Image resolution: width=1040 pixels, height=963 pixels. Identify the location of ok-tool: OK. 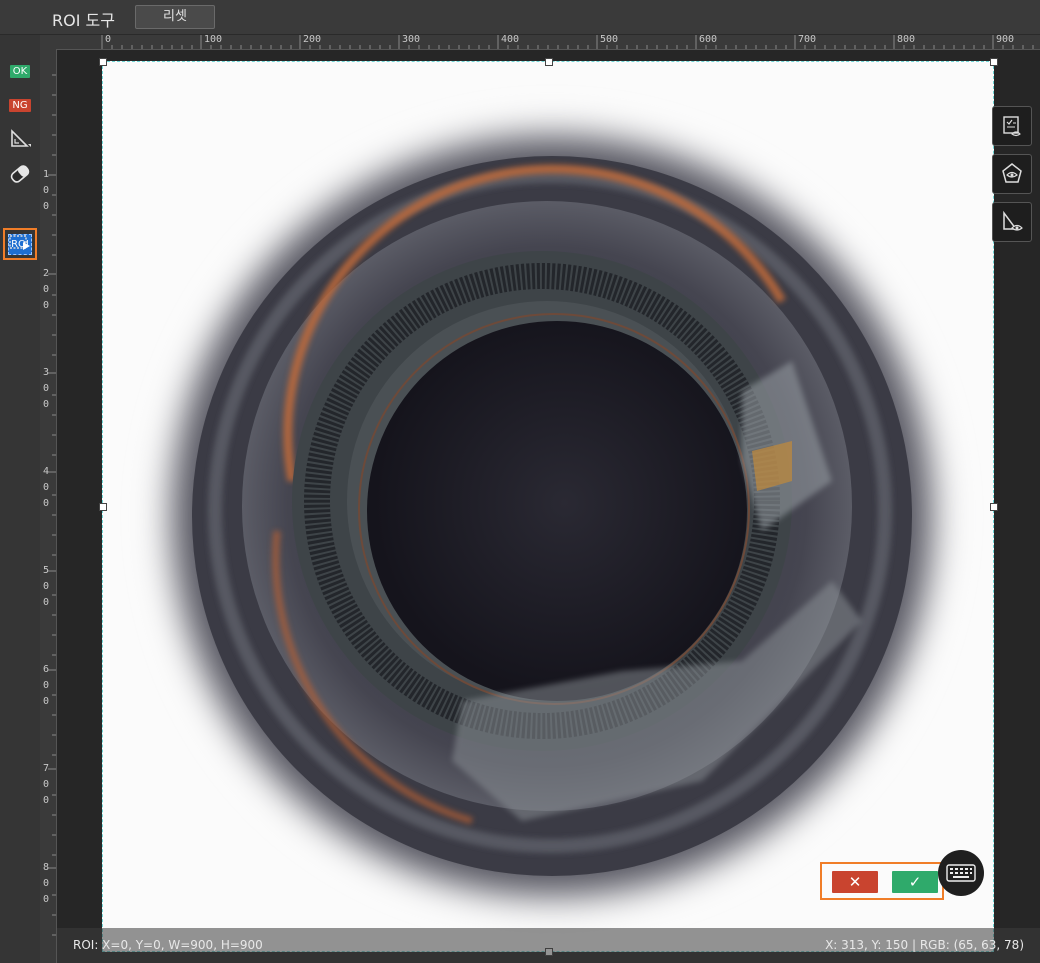
(20, 71).